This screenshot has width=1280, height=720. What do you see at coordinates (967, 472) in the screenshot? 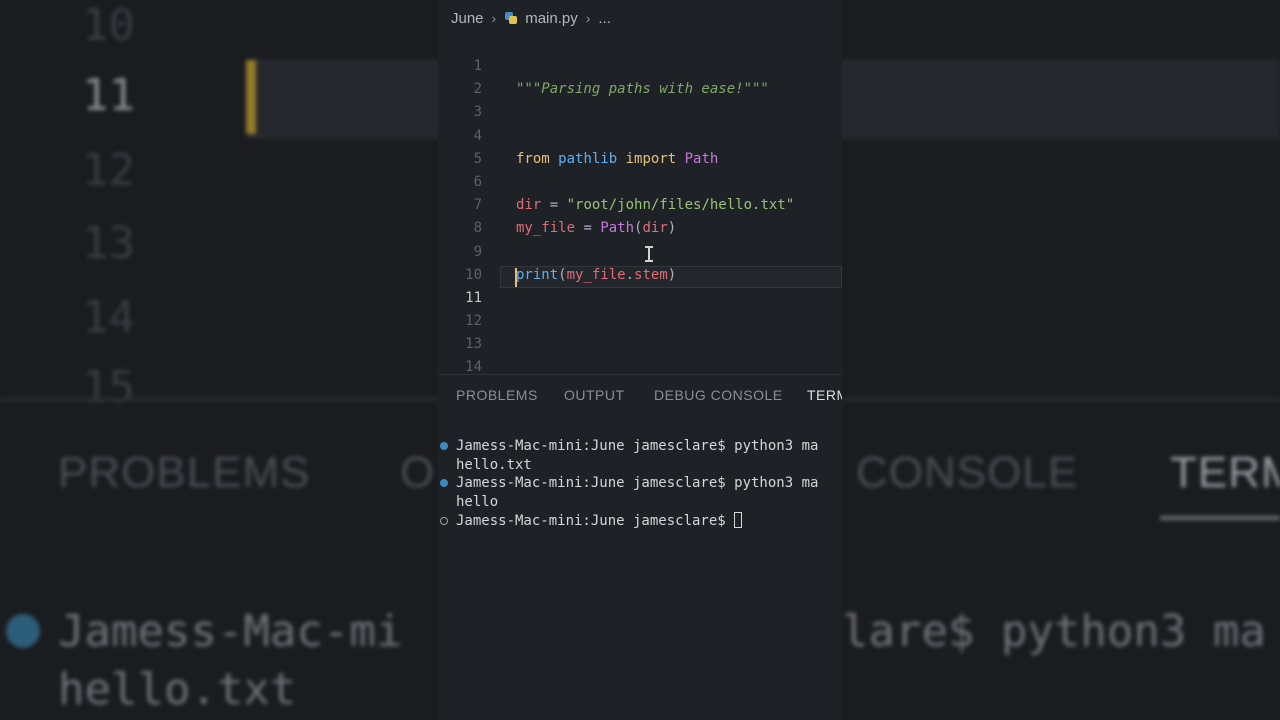
I see `bg-tab-console: CONSOLE` at bounding box center [967, 472].